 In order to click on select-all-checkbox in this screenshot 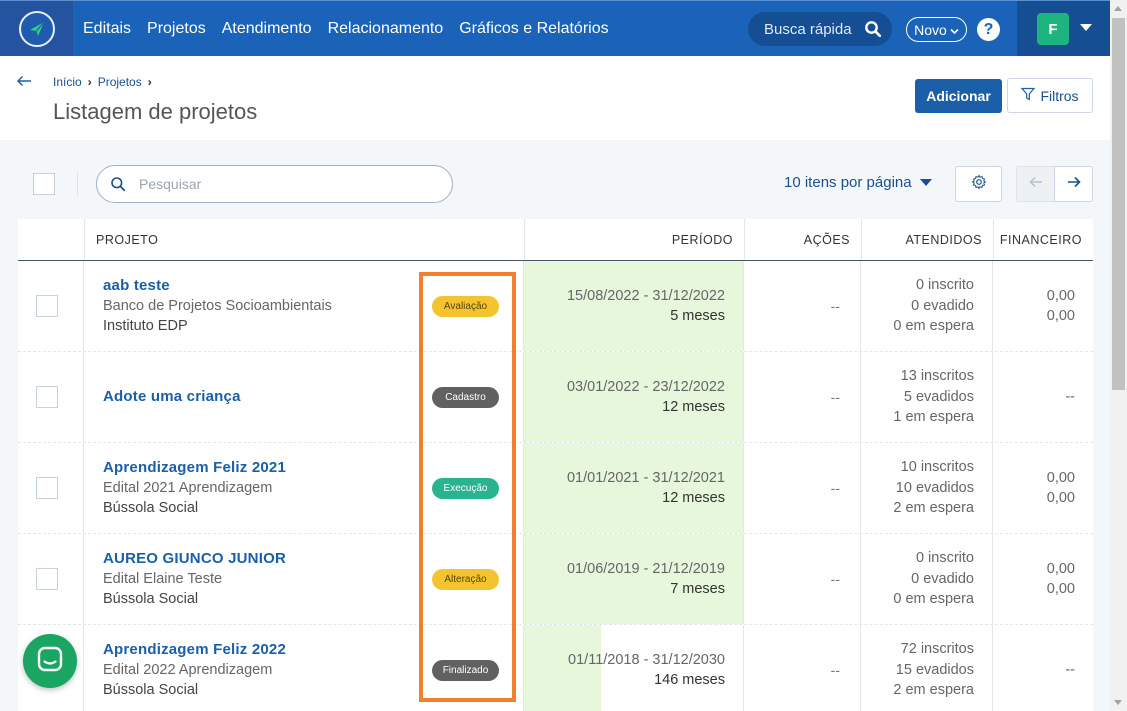, I will do `click(44, 184)`.